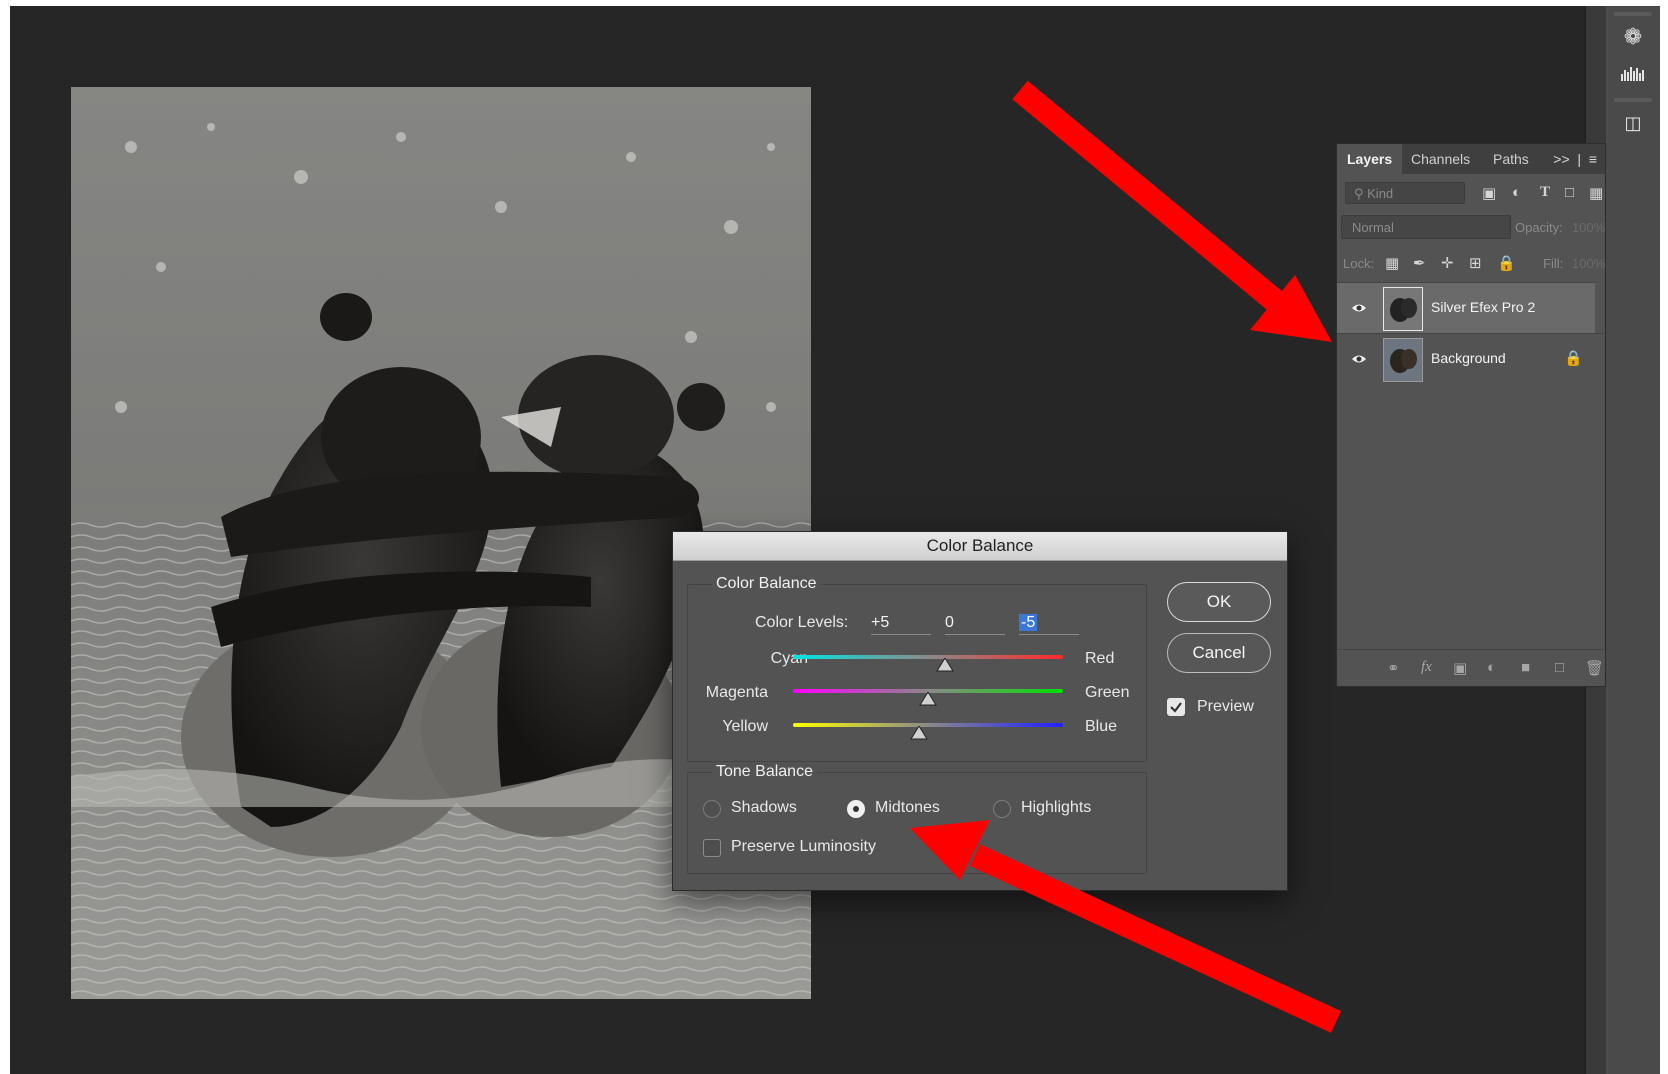 This screenshot has height=1074, width=1668. I want to click on shadows-radio, so click(712, 809).